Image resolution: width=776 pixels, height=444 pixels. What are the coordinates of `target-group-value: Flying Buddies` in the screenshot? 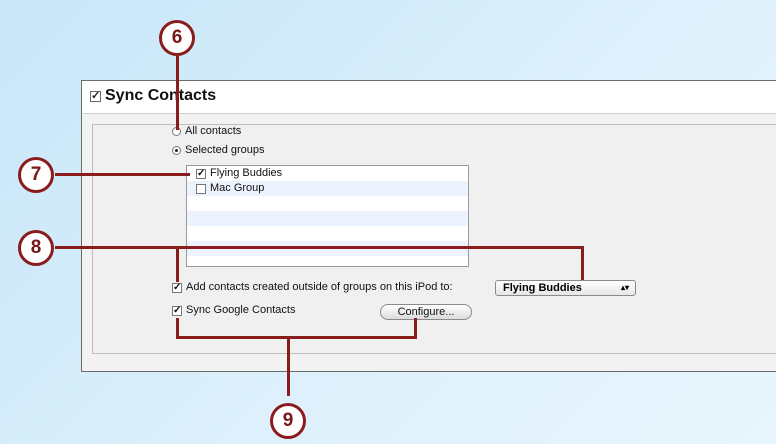 It's located at (542, 288).